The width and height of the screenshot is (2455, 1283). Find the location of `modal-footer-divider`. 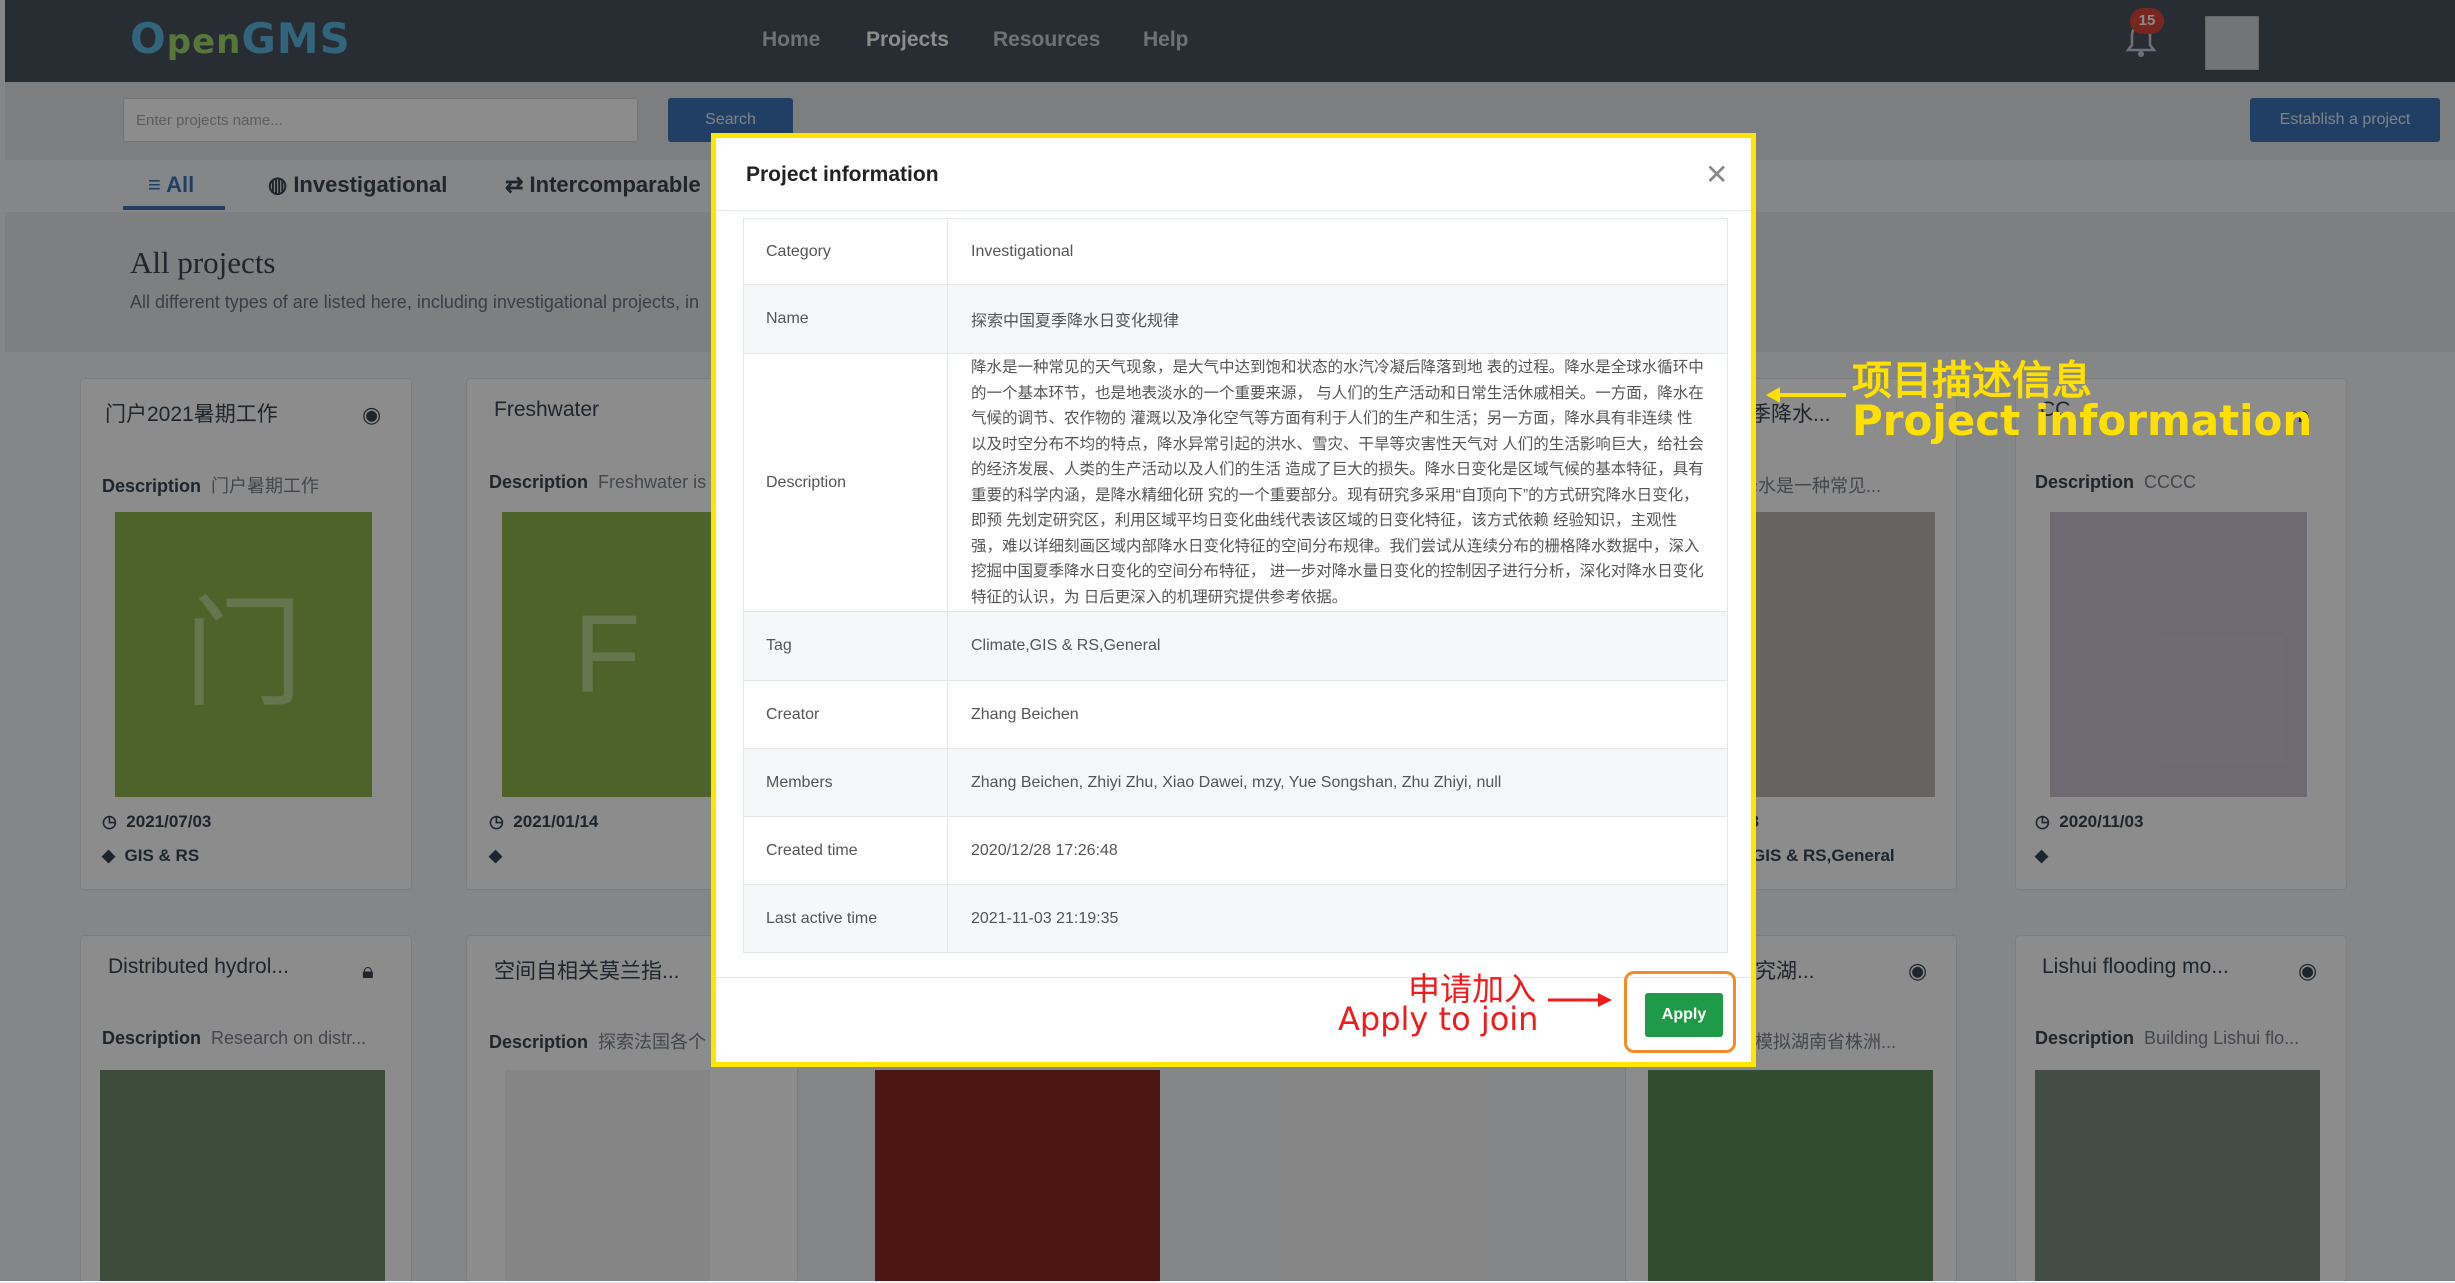

modal-footer-divider is located at coordinates (1233, 977).